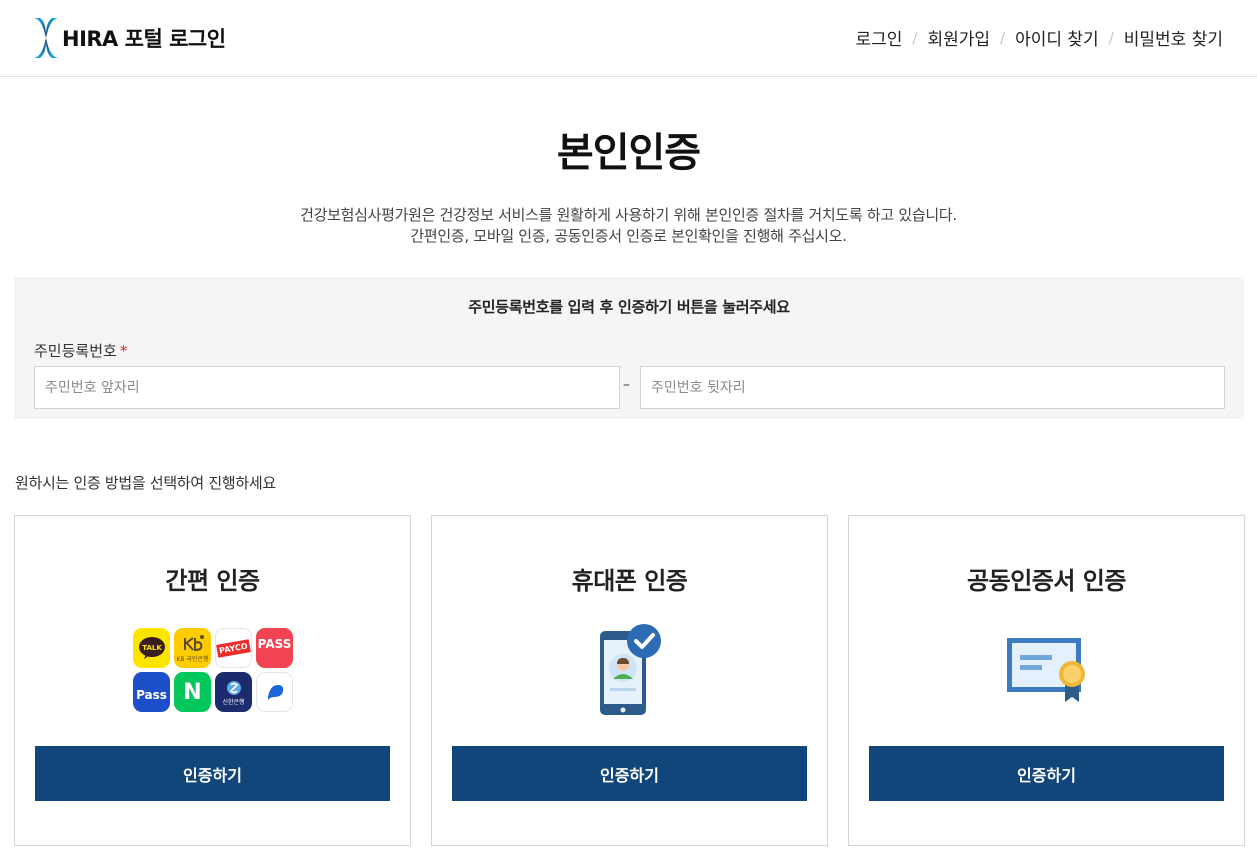 This screenshot has width=1257, height=859. Describe the element at coordinates (192, 659) in the screenshot. I see `kb-bank-text: KB 국민은행` at that location.